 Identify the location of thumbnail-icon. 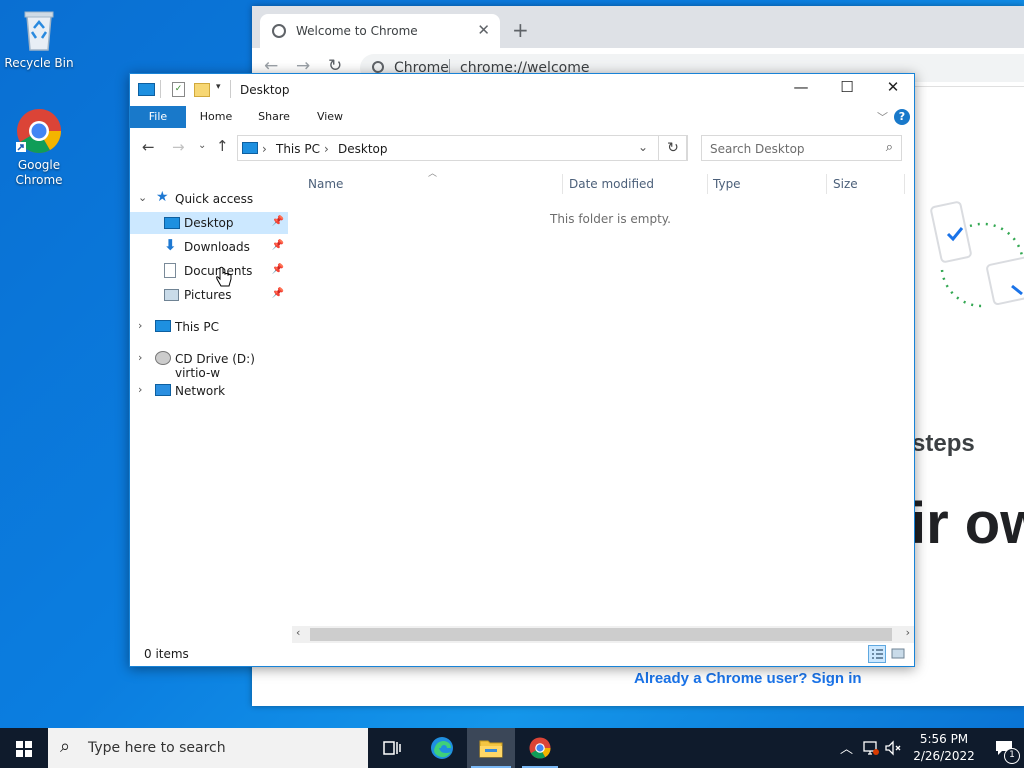
(898, 653).